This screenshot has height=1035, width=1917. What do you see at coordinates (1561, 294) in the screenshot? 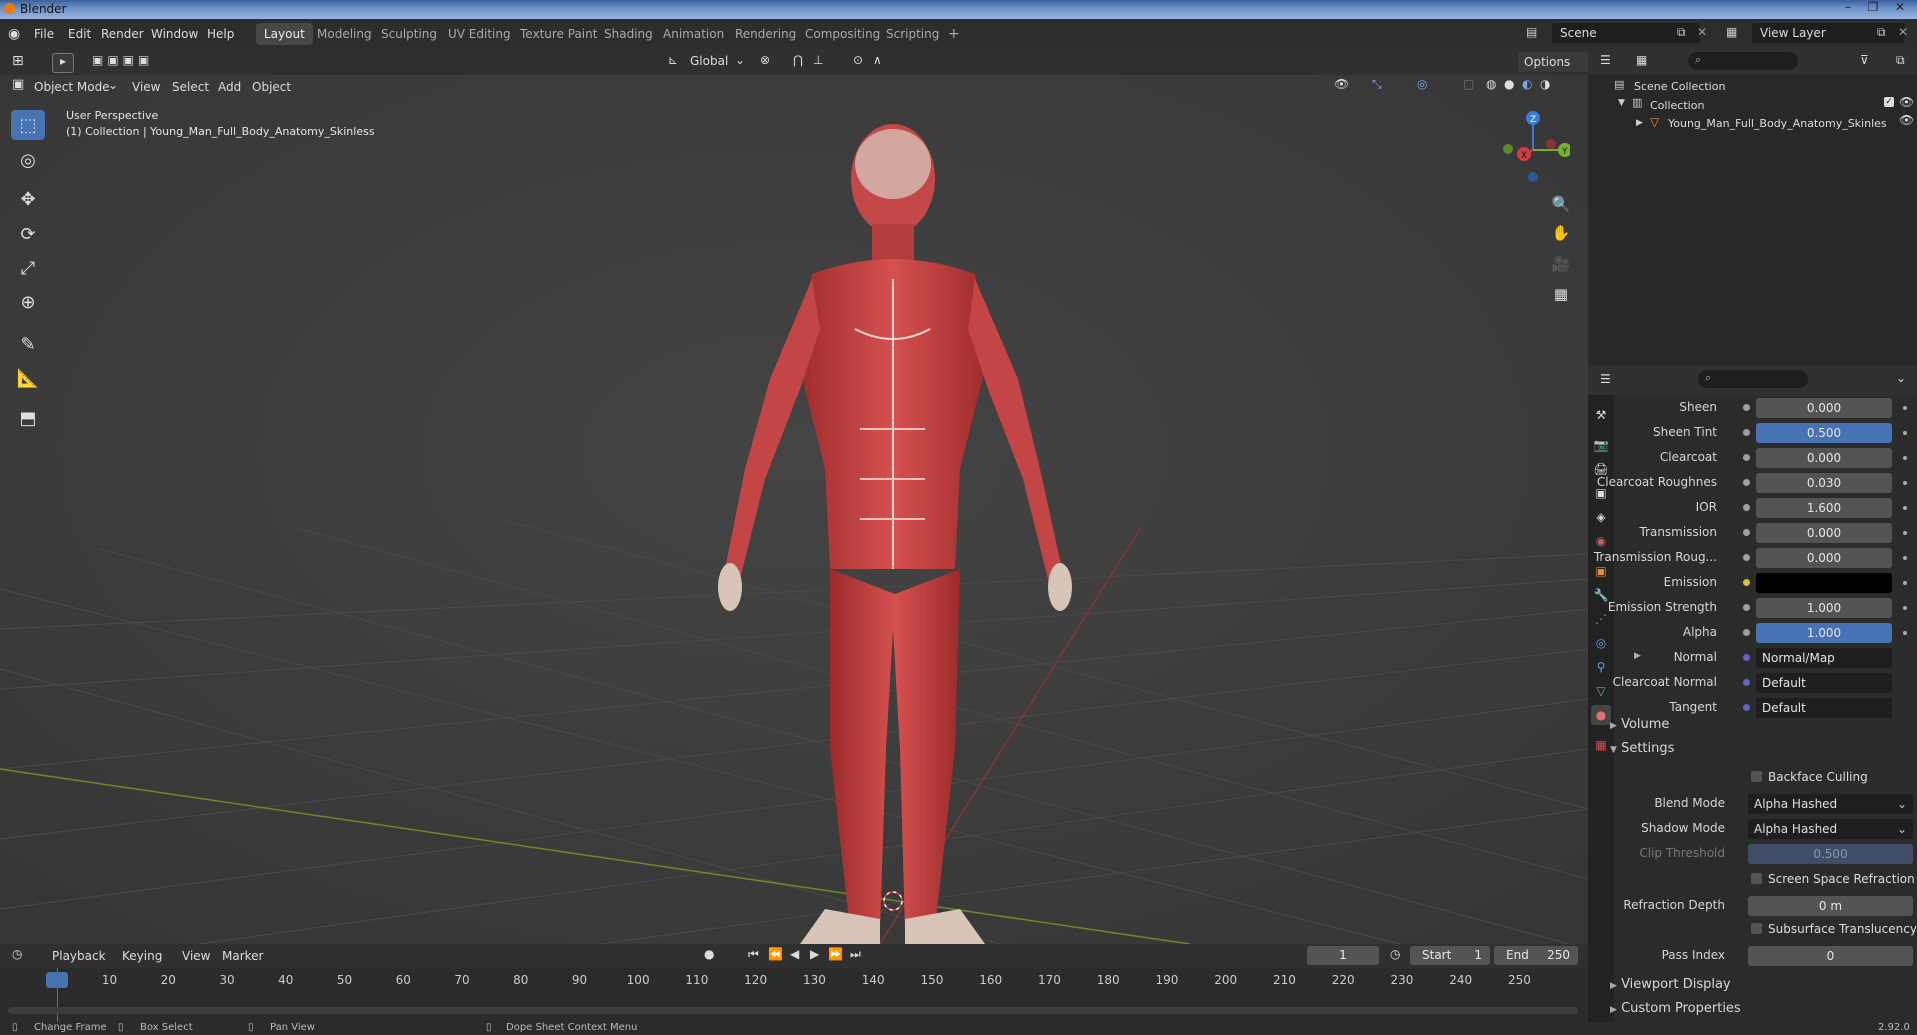
I see `ortho-grid-icon: ▦` at bounding box center [1561, 294].